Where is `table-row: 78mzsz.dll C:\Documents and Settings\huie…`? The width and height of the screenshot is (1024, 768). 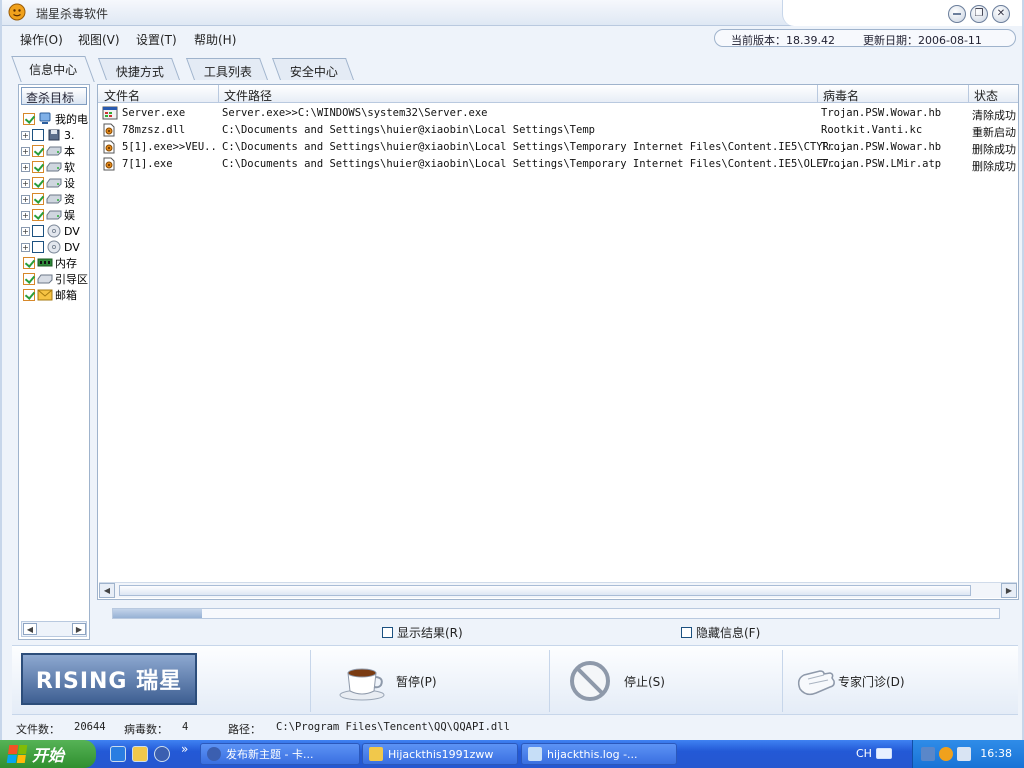 table-row: 78mzsz.dll C:\Documents and Settings\huie… is located at coordinates (558, 130).